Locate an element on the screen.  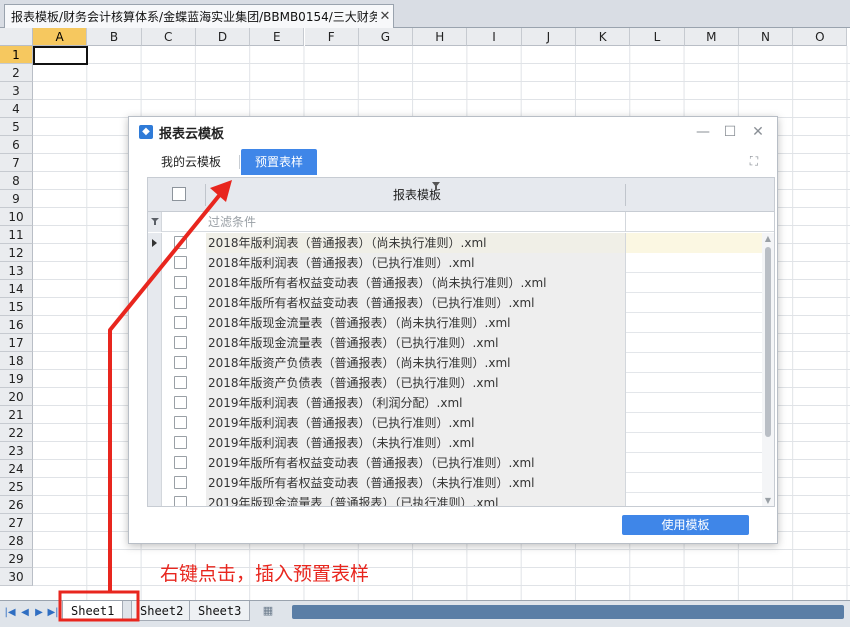
row-header-13: 13 is located at coordinates (16, 271).